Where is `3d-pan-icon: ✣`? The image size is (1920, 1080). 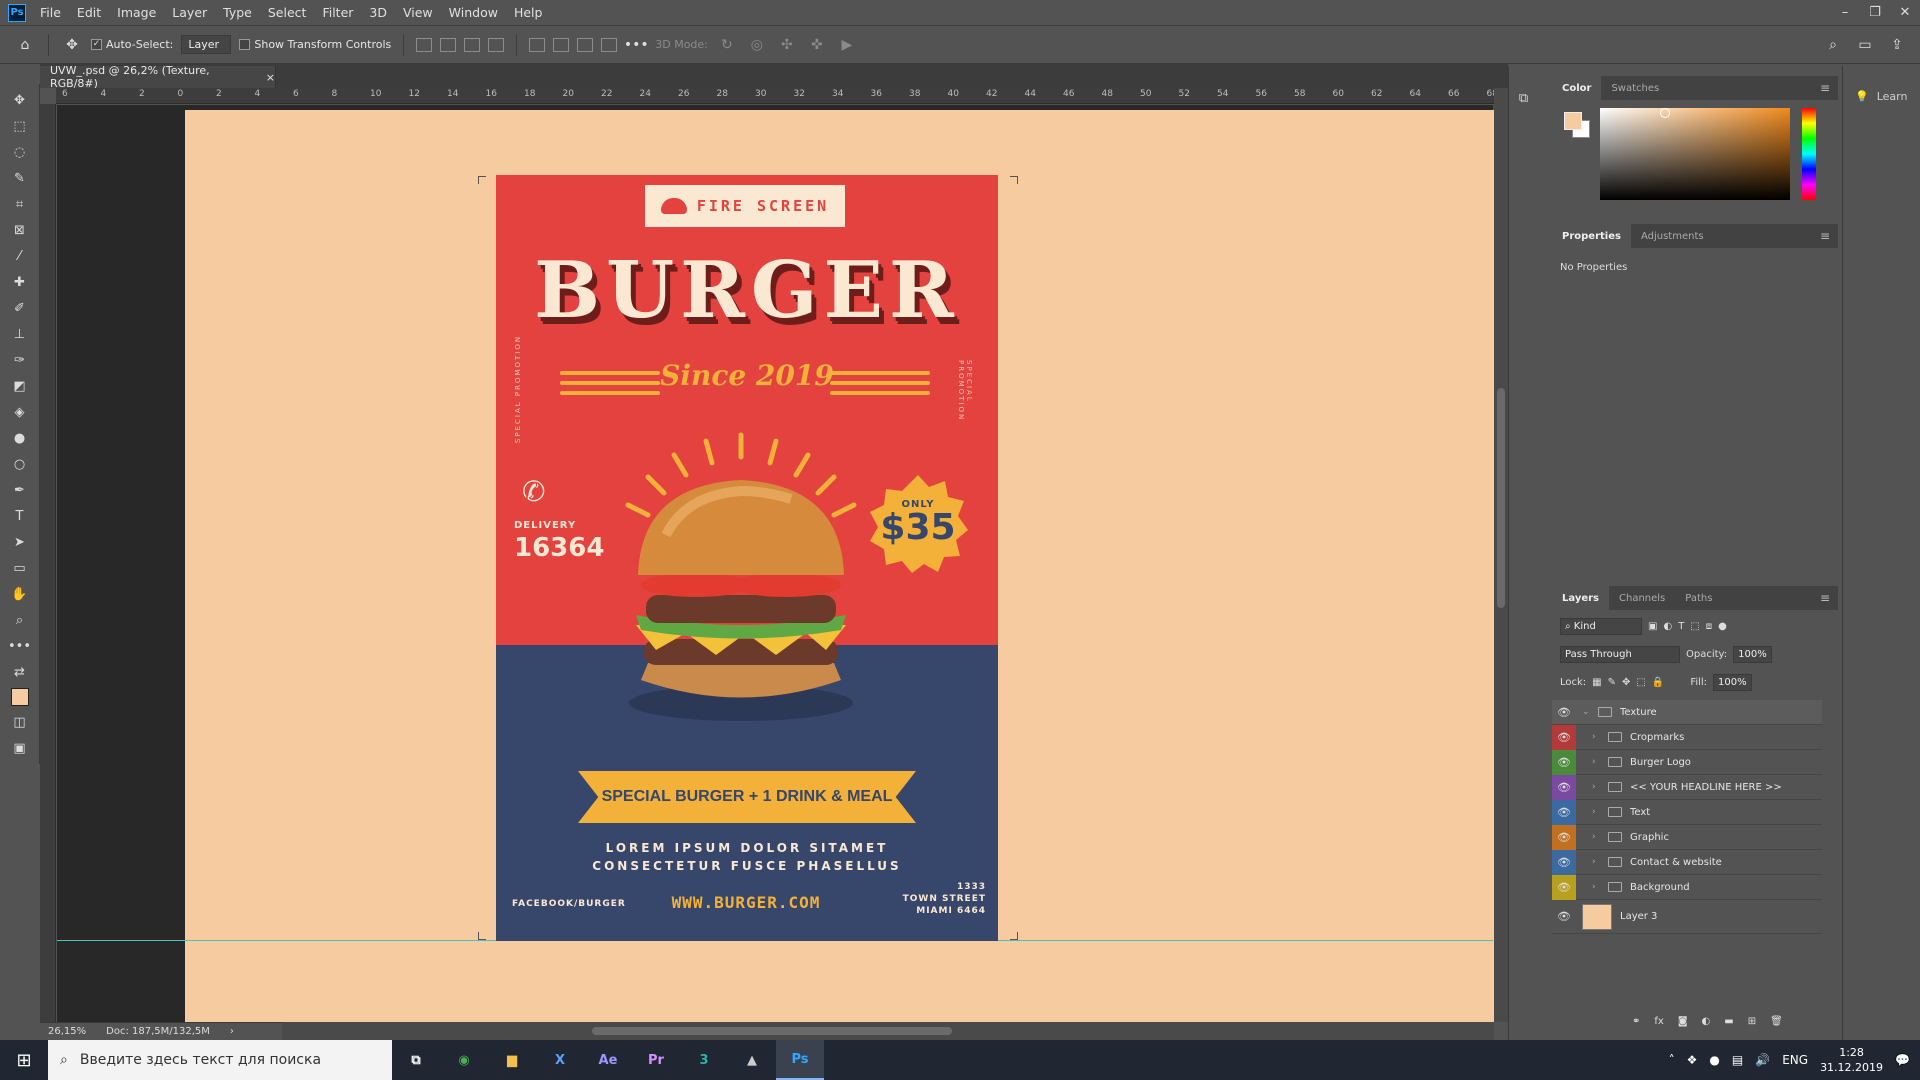 3d-pan-icon: ✣ is located at coordinates (787, 45).